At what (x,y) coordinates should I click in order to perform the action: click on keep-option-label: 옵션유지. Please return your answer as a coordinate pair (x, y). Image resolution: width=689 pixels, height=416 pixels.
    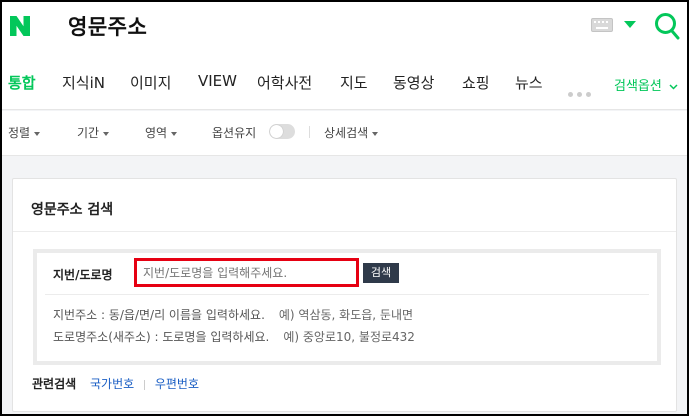
    Looking at the image, I should click on (234, 133).